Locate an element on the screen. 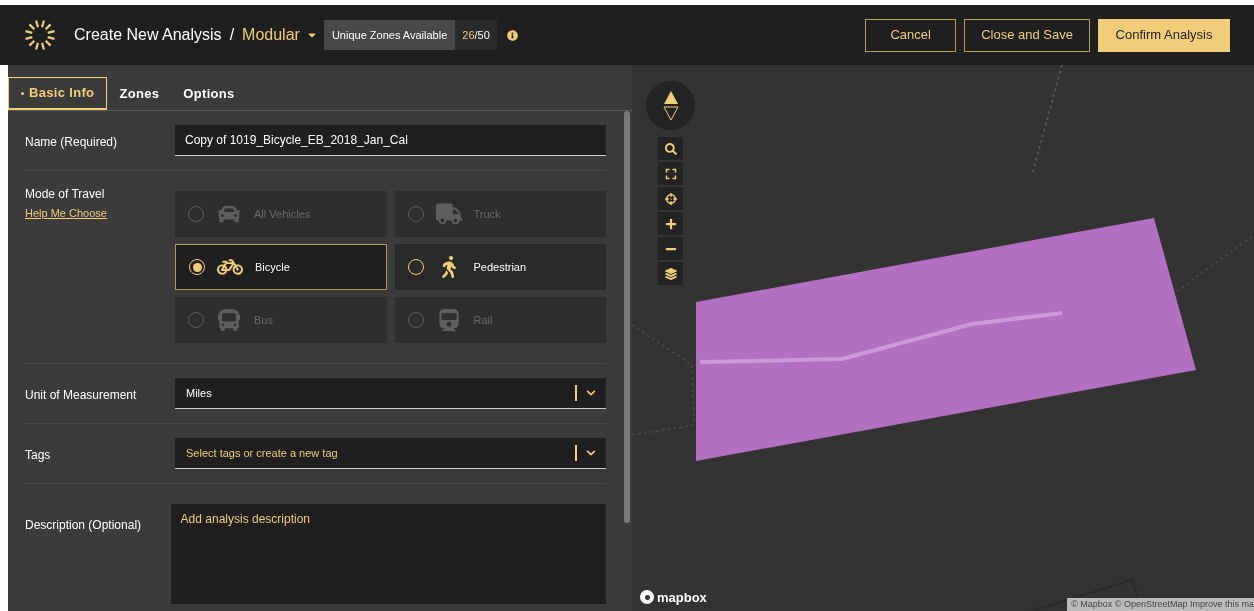 This screenshot has width=1254, height=611. tab: Zones is located at coordinates (139, 93).